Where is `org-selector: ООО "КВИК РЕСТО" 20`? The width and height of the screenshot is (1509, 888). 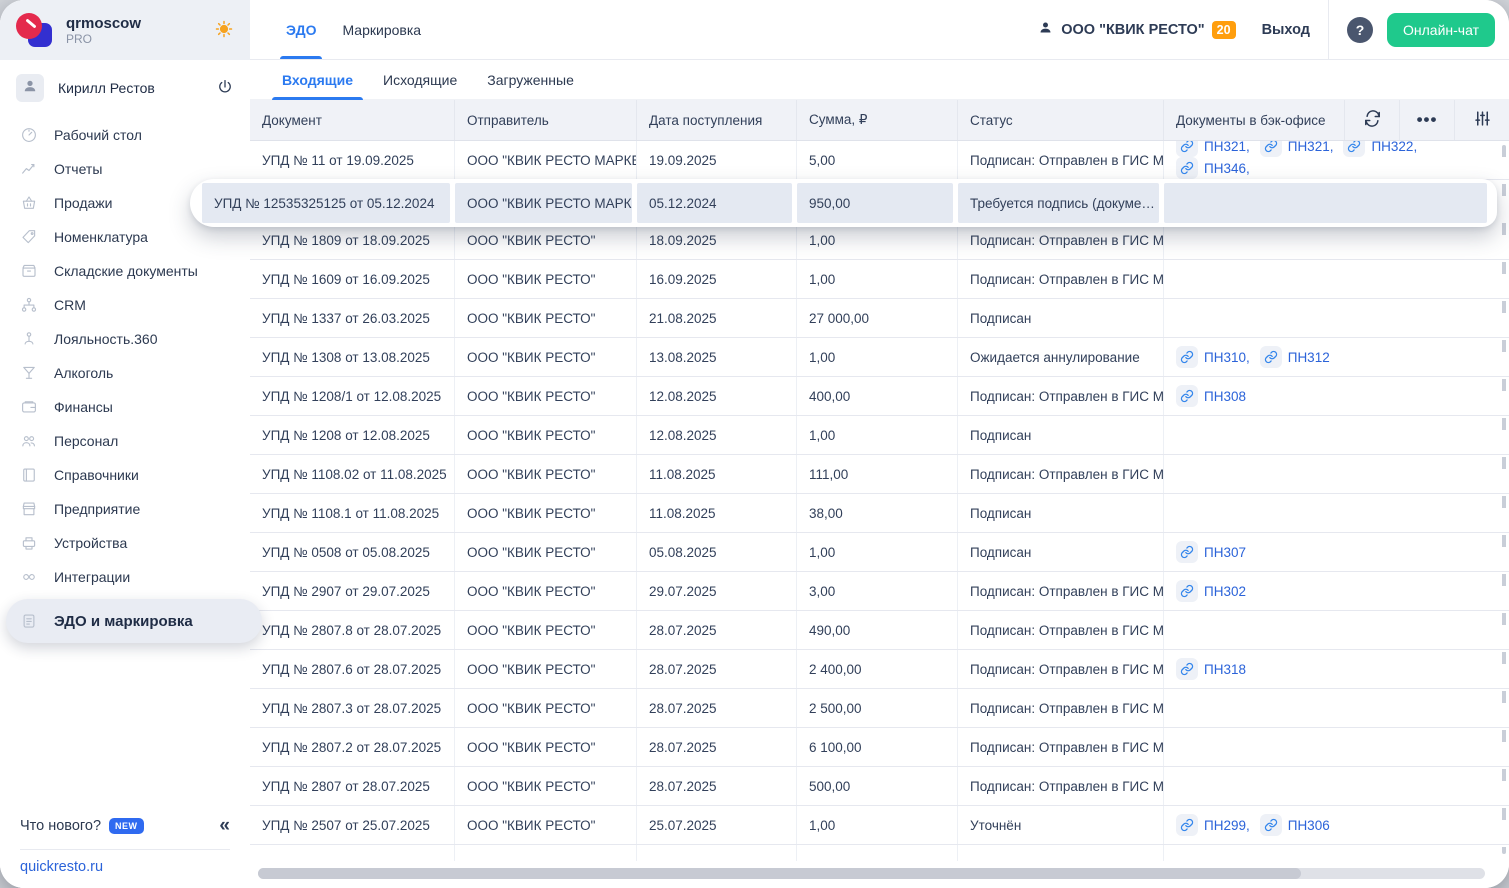 org-selector: ООО "КВИК РЕСТО" 20 is located at coordinates (1136, 30).